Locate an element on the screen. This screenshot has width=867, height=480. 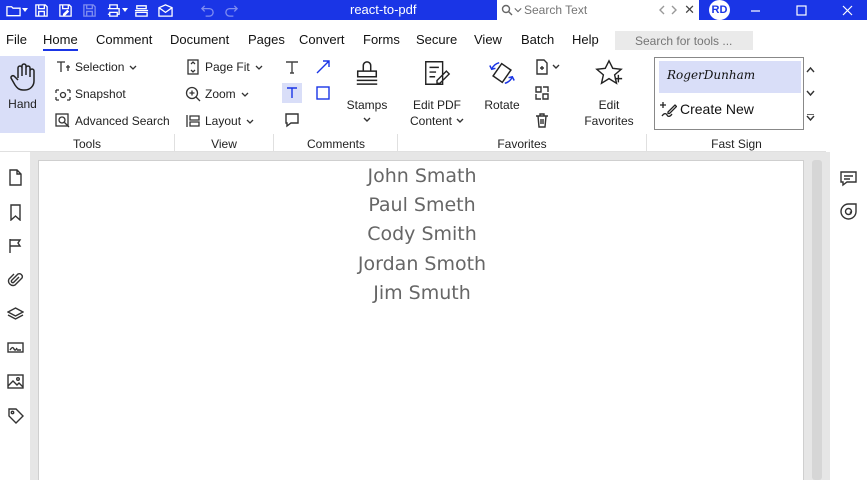
rotate-button: Rotate is located at coordinates (502, 85).